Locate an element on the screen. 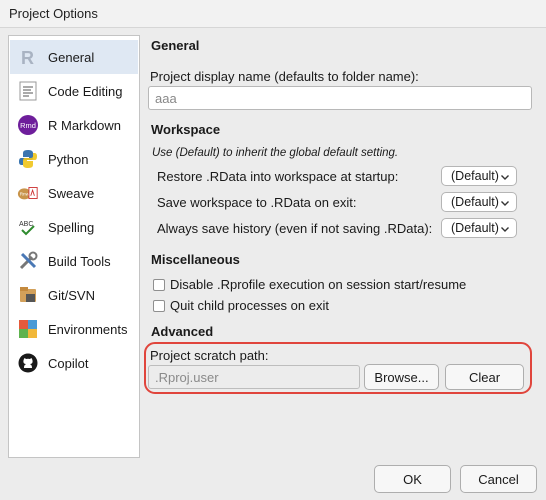 This screenshot has width=546, height=500. svg-text: Rmd is located at coordinates (28, 125).